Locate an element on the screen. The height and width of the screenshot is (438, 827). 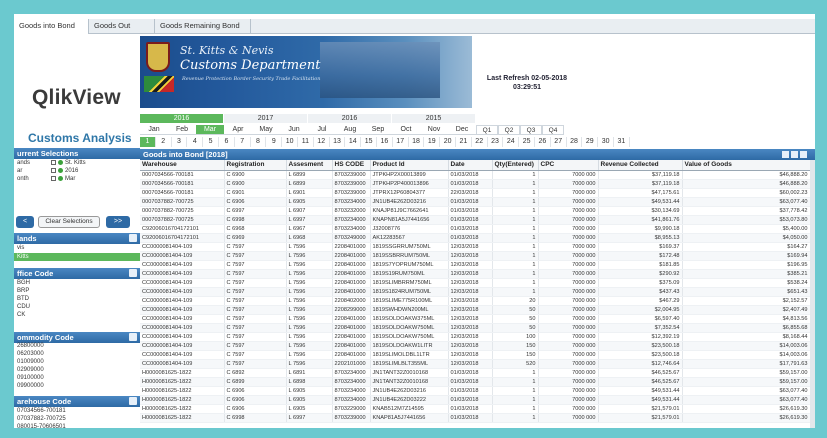
month-cell: Oct is located at coordinates (406, 130).